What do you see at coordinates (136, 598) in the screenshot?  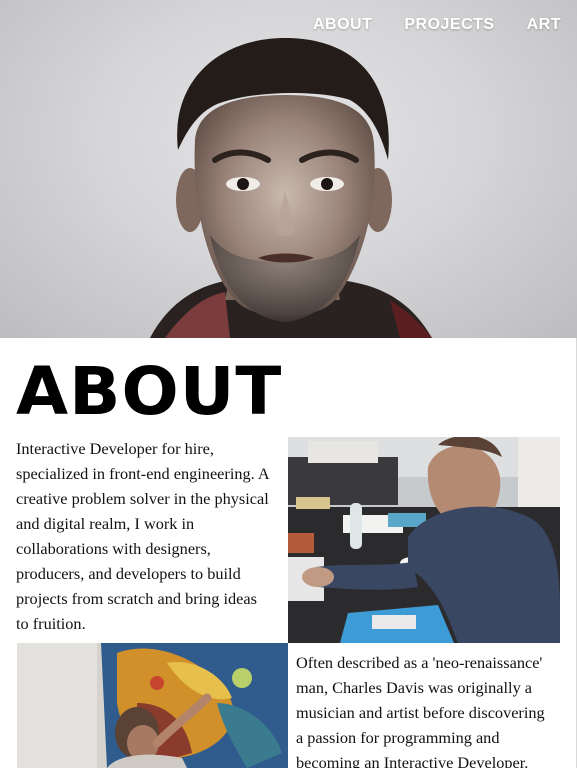 I see `intro-line: projects from scratch and bring ideas` at bounding box center [136, 598].